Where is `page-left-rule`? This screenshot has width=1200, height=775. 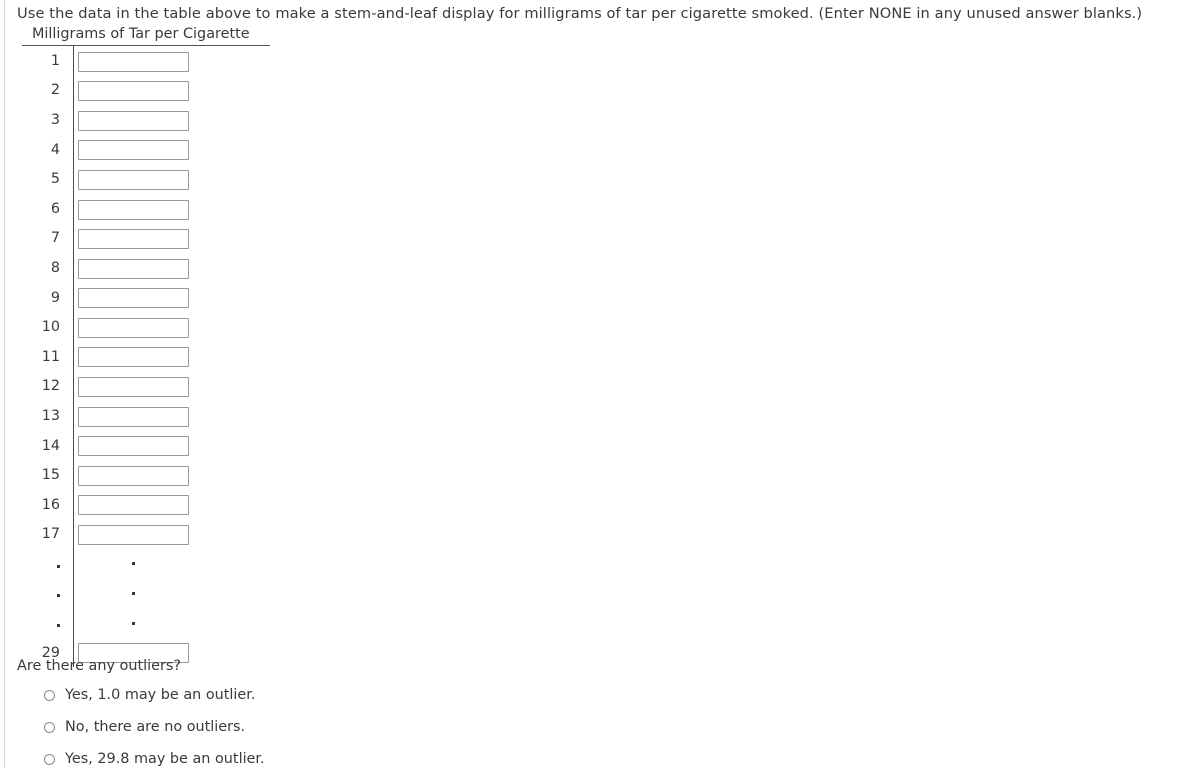 page-left-rule is located at coordinates (4, 384).